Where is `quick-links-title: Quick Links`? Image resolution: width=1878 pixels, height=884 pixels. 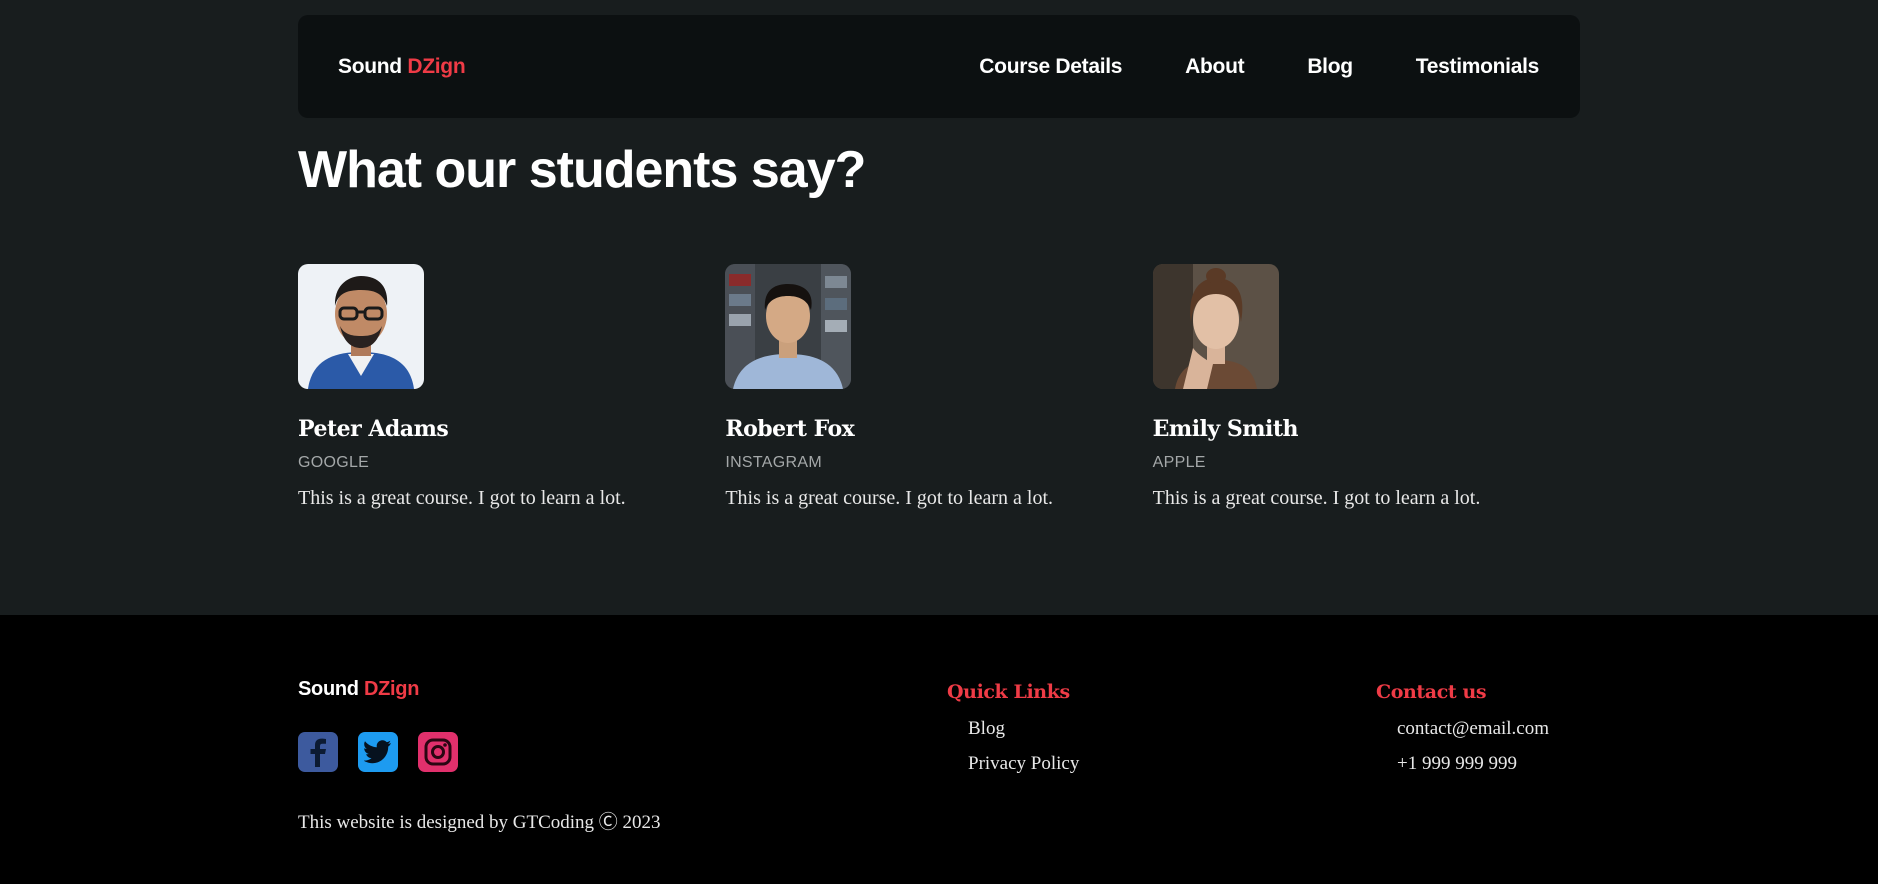
quick-links-title: Quick Links is located at coordinates (1008, 692).